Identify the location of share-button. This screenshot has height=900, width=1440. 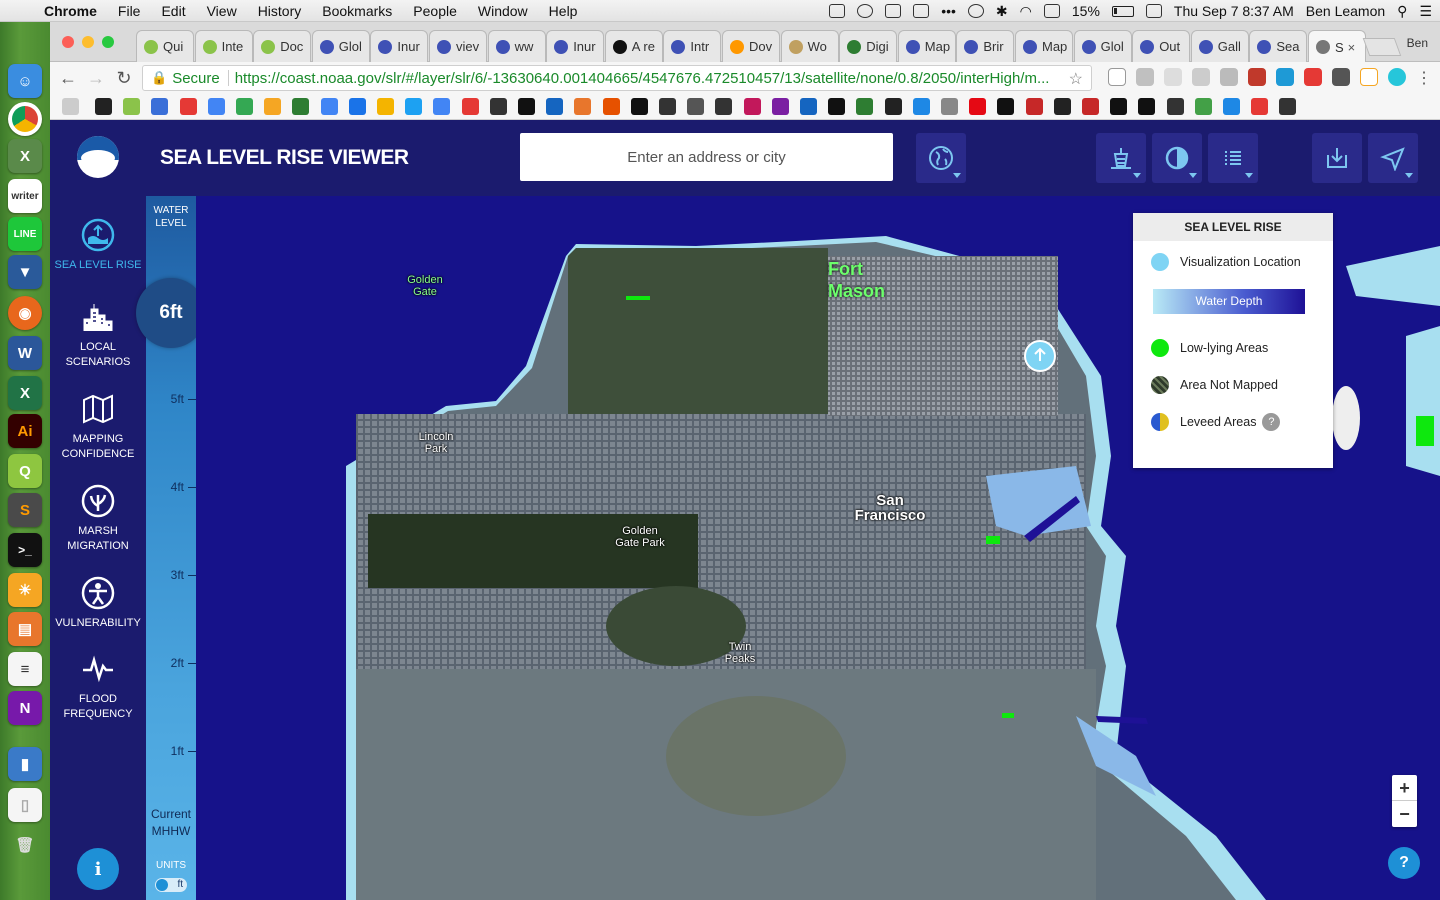
(1393, 158).